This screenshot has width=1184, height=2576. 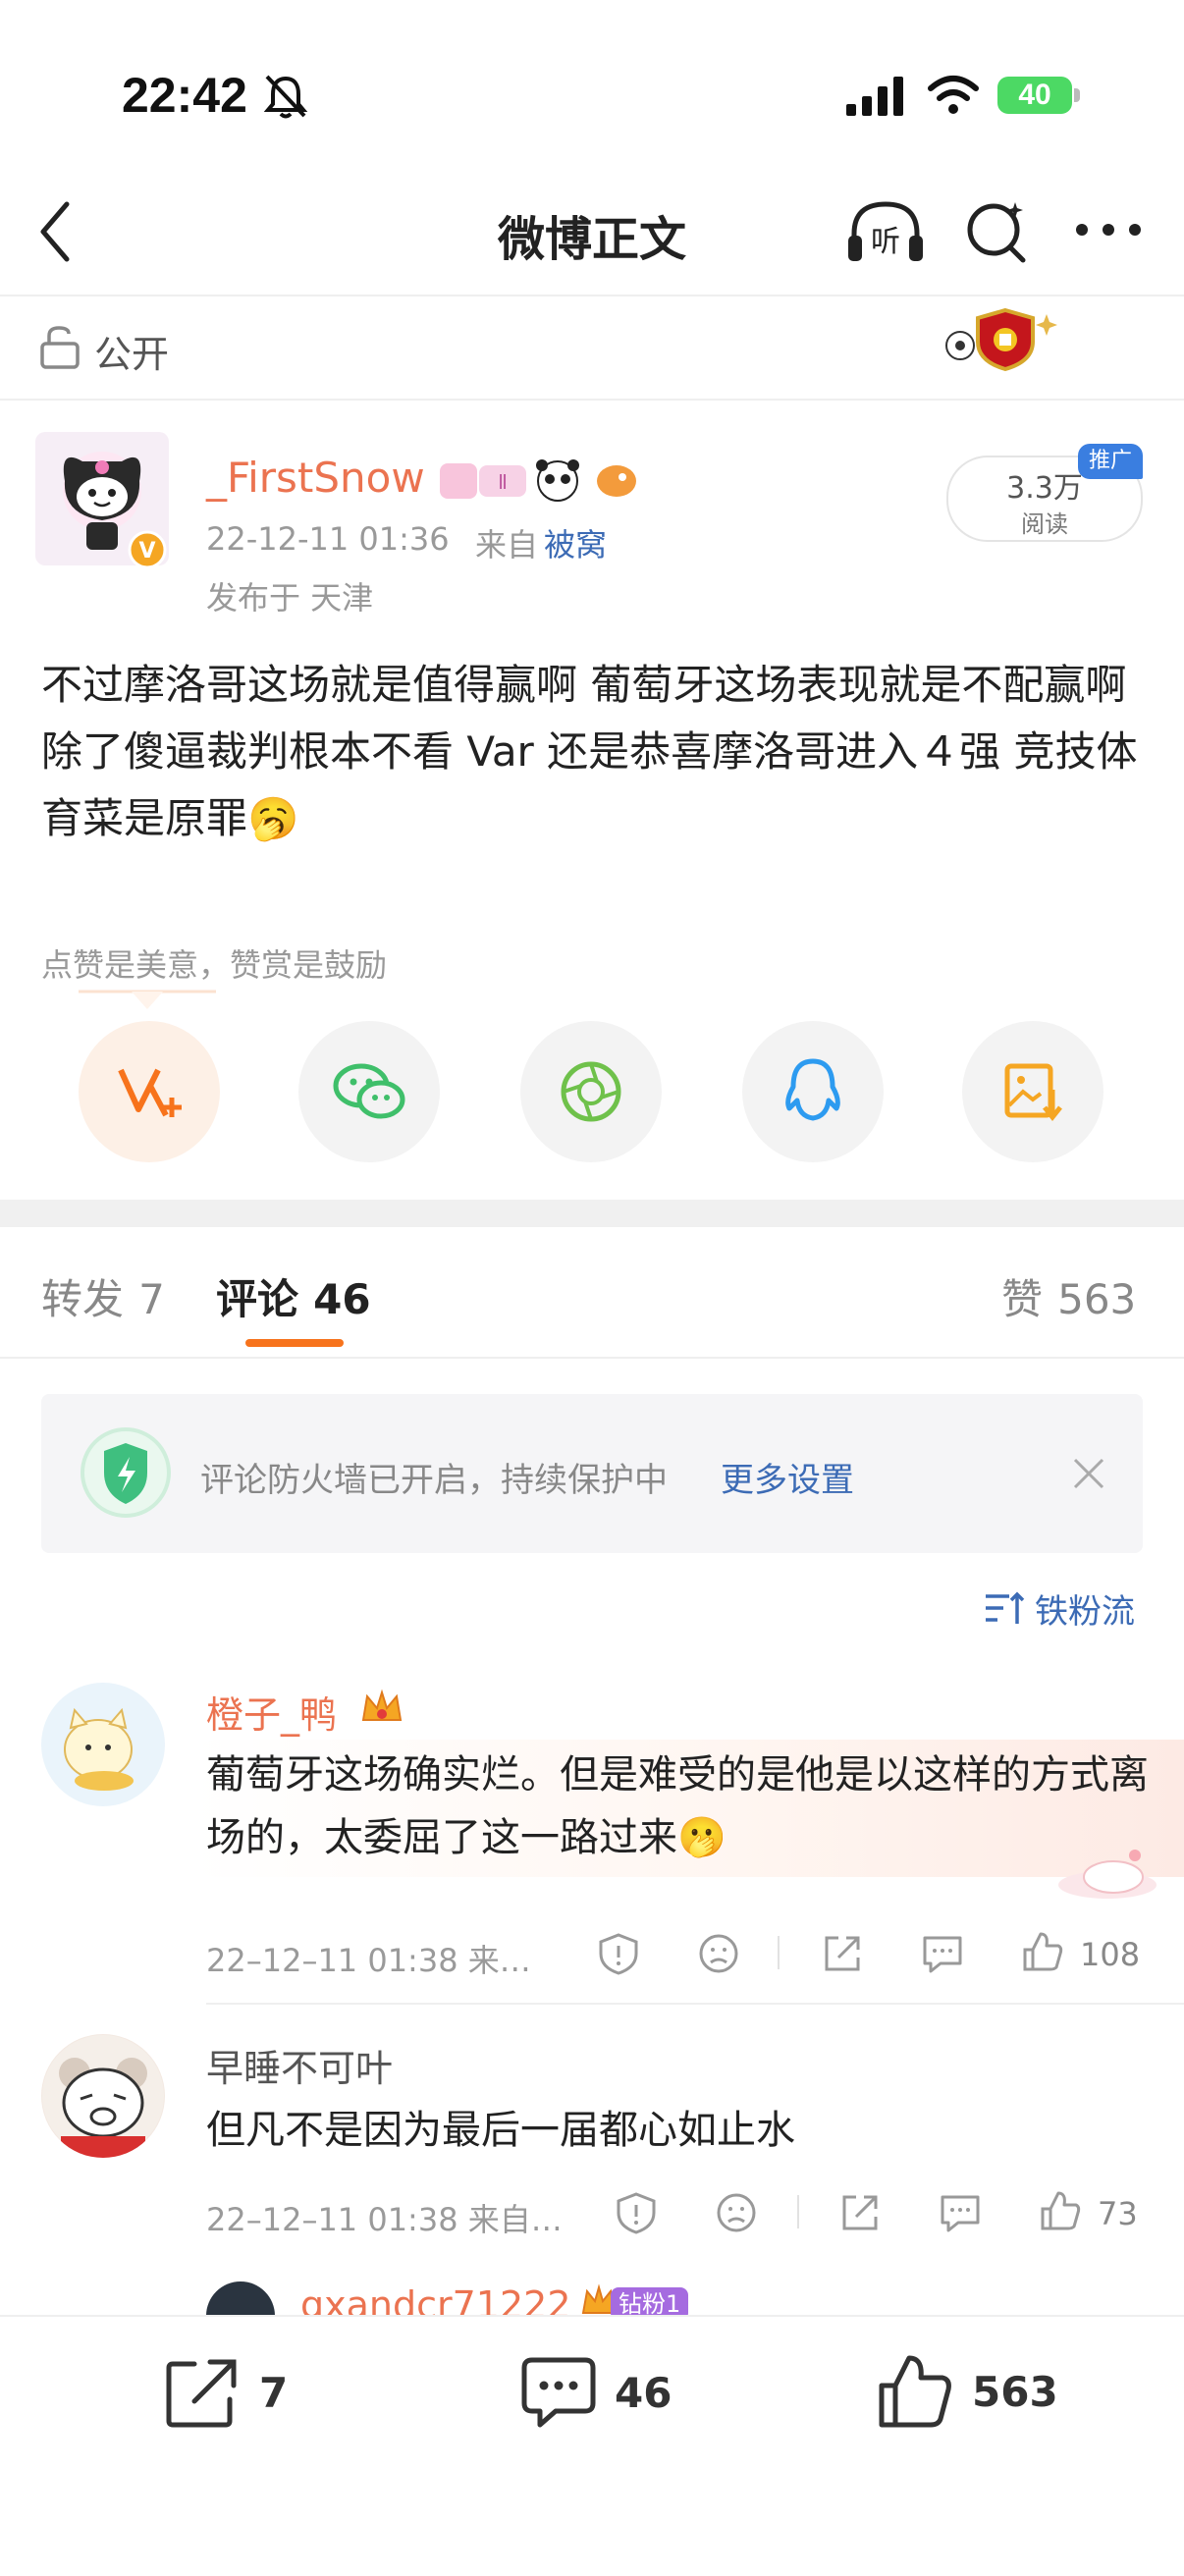 What do you see at coordinates (953, 95) in the screenshot?
I see `wifi-icon` at bounding box center [953, 95].